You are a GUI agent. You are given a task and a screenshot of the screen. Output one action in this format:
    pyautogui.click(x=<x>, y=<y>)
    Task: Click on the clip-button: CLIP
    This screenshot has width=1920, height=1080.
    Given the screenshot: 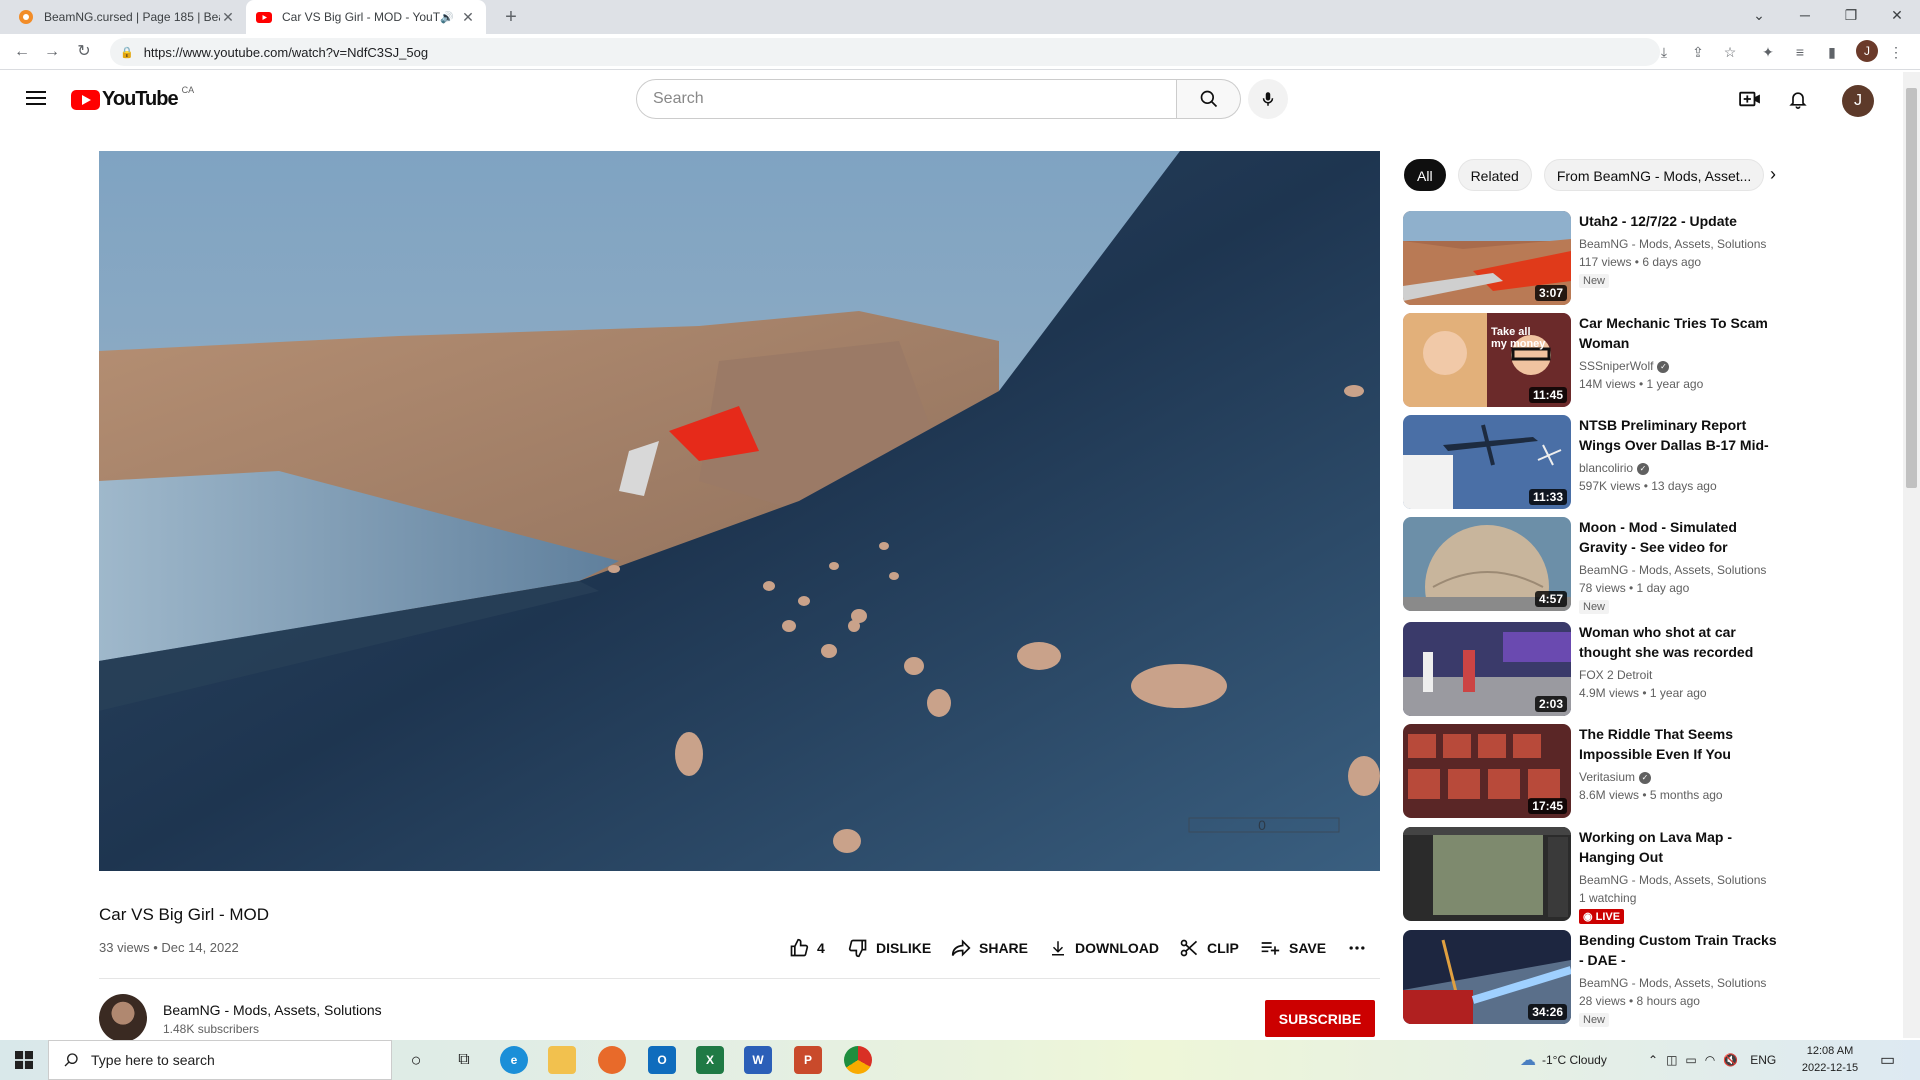 What is the action you would take?
    pyautogui.click(x=1209, y=948)
    